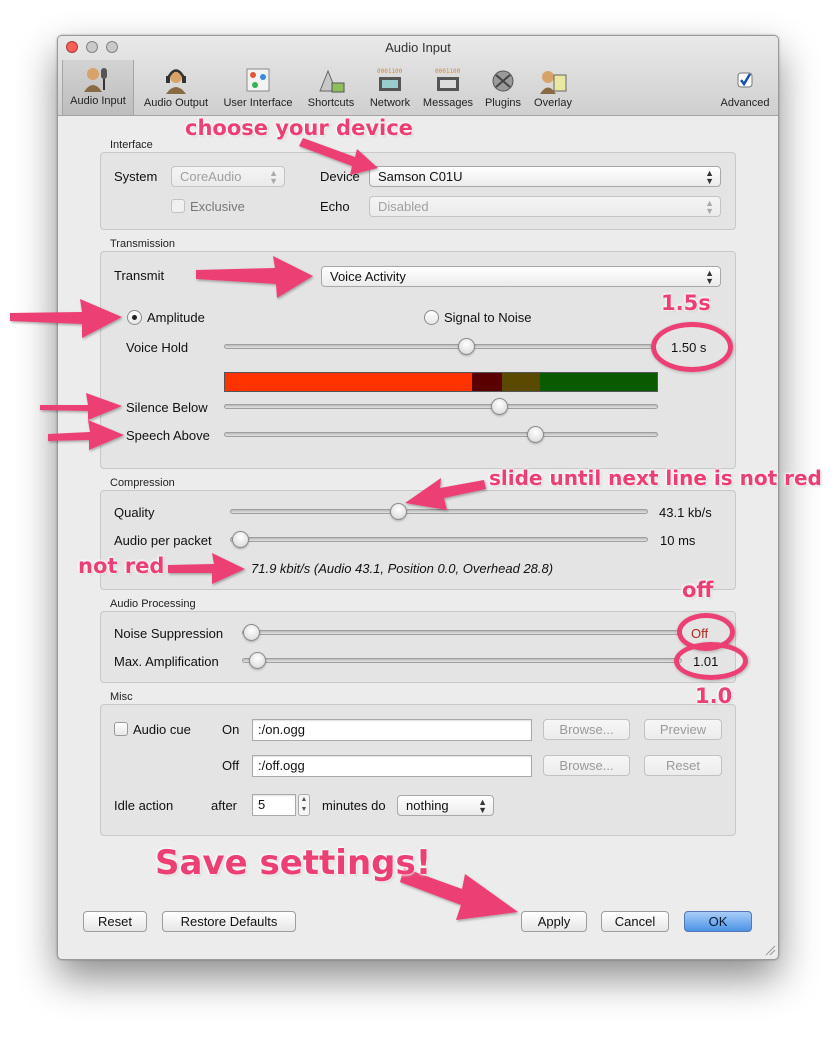 The width and height of the screenshot is (836, 1039). What do you see at coordinates (231, 765) in the screenshot?
I see `off-label: Off` at bounding box center [231, 765].